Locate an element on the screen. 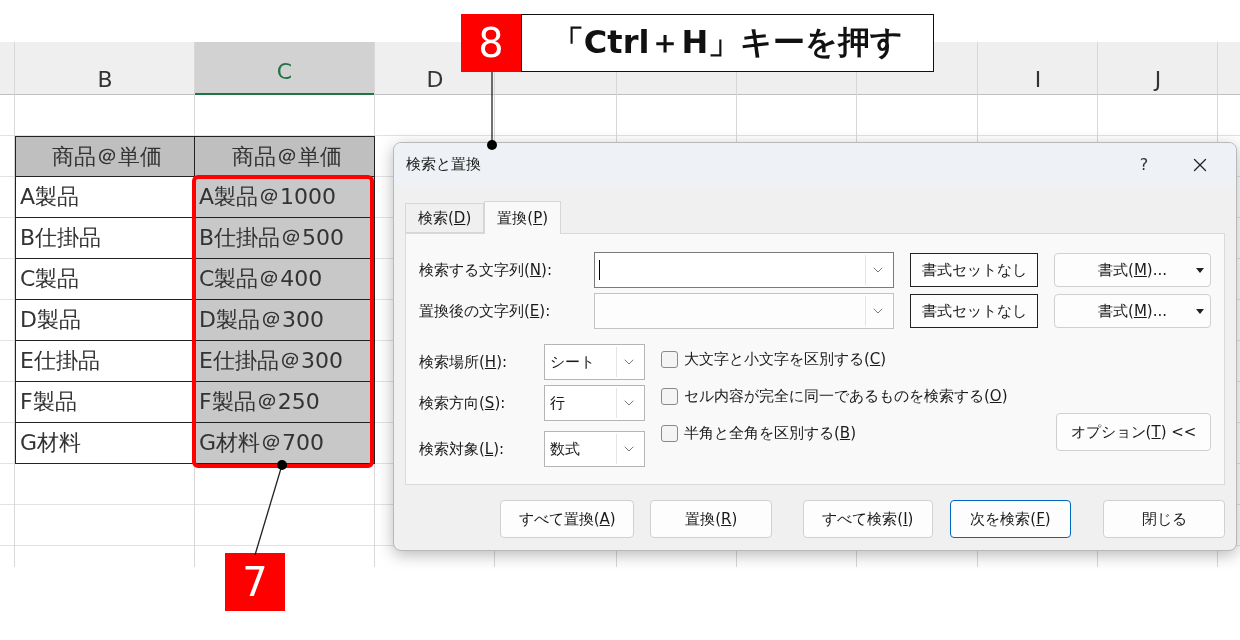 This screenshot has height=640, width=1240. table-cell: C製品 is located at coordinates (105, 279).